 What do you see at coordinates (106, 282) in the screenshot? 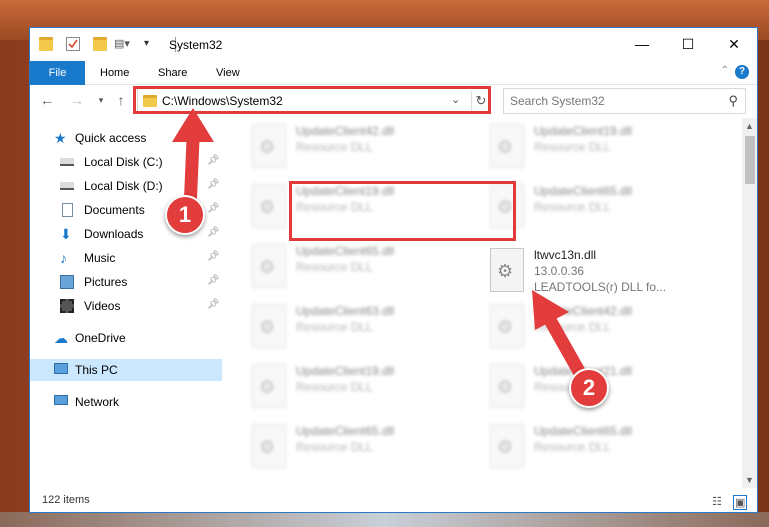
I see `sidebar-item-label: Pictures` at bounding box center [106, 282].